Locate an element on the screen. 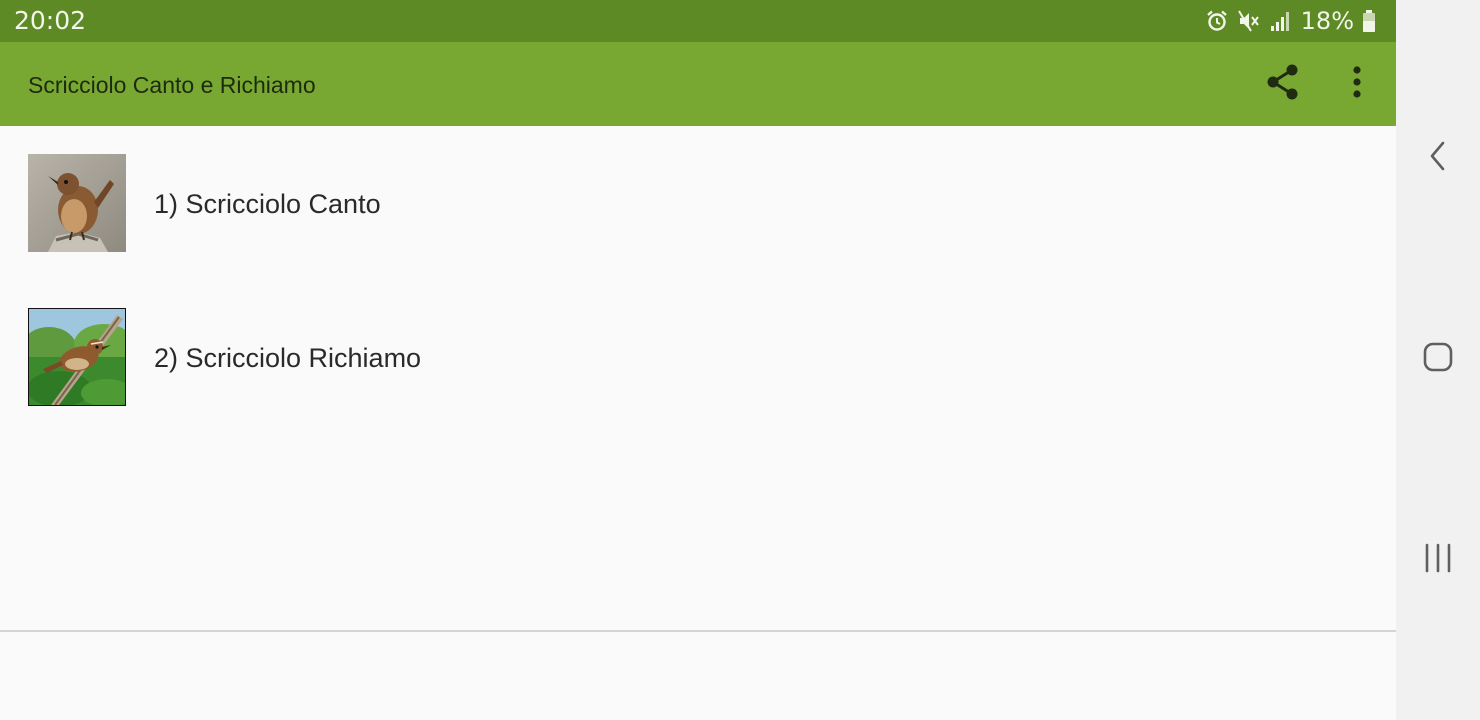  recent-apps-icon is located at coordinates (1438, 560).